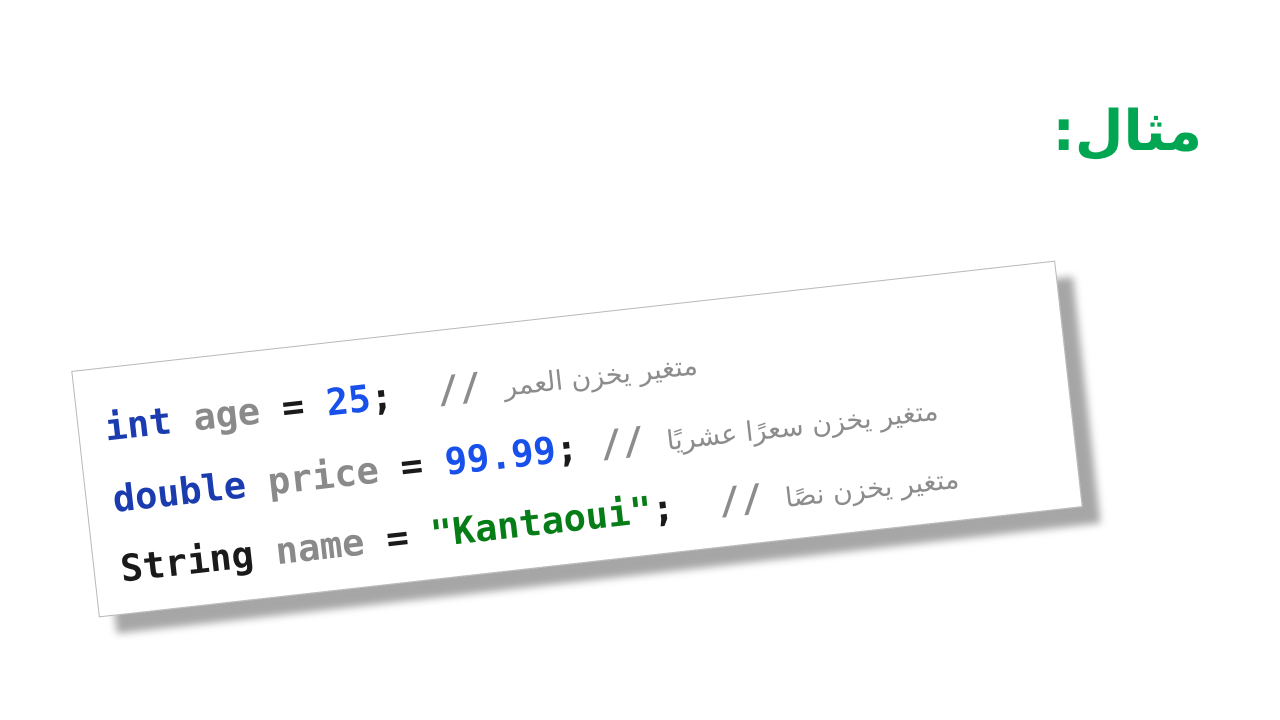  Describe the element at coordinates (872, 489) in the screenshot. I see `comment-text: متغير يخزن نصًا` at that location.